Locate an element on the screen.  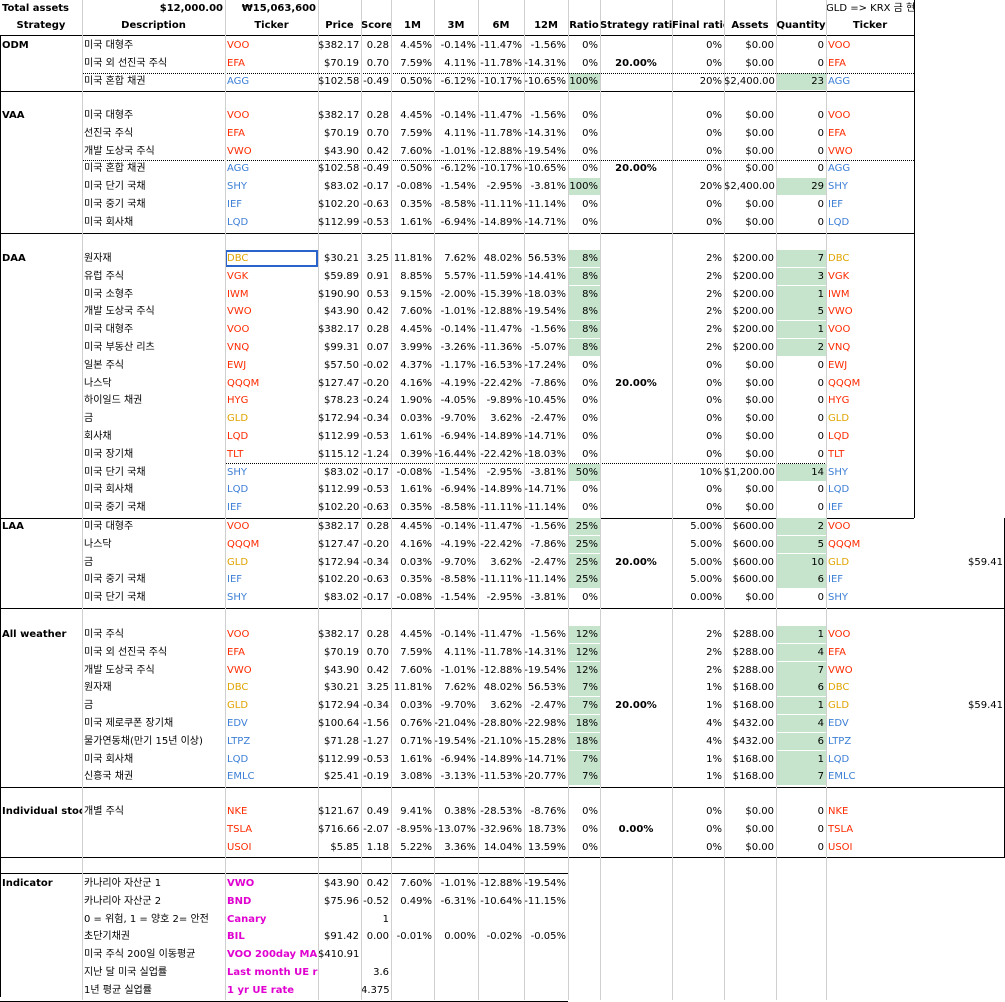
column-header-ticker: Ticker is located at coordinates (271, 25).